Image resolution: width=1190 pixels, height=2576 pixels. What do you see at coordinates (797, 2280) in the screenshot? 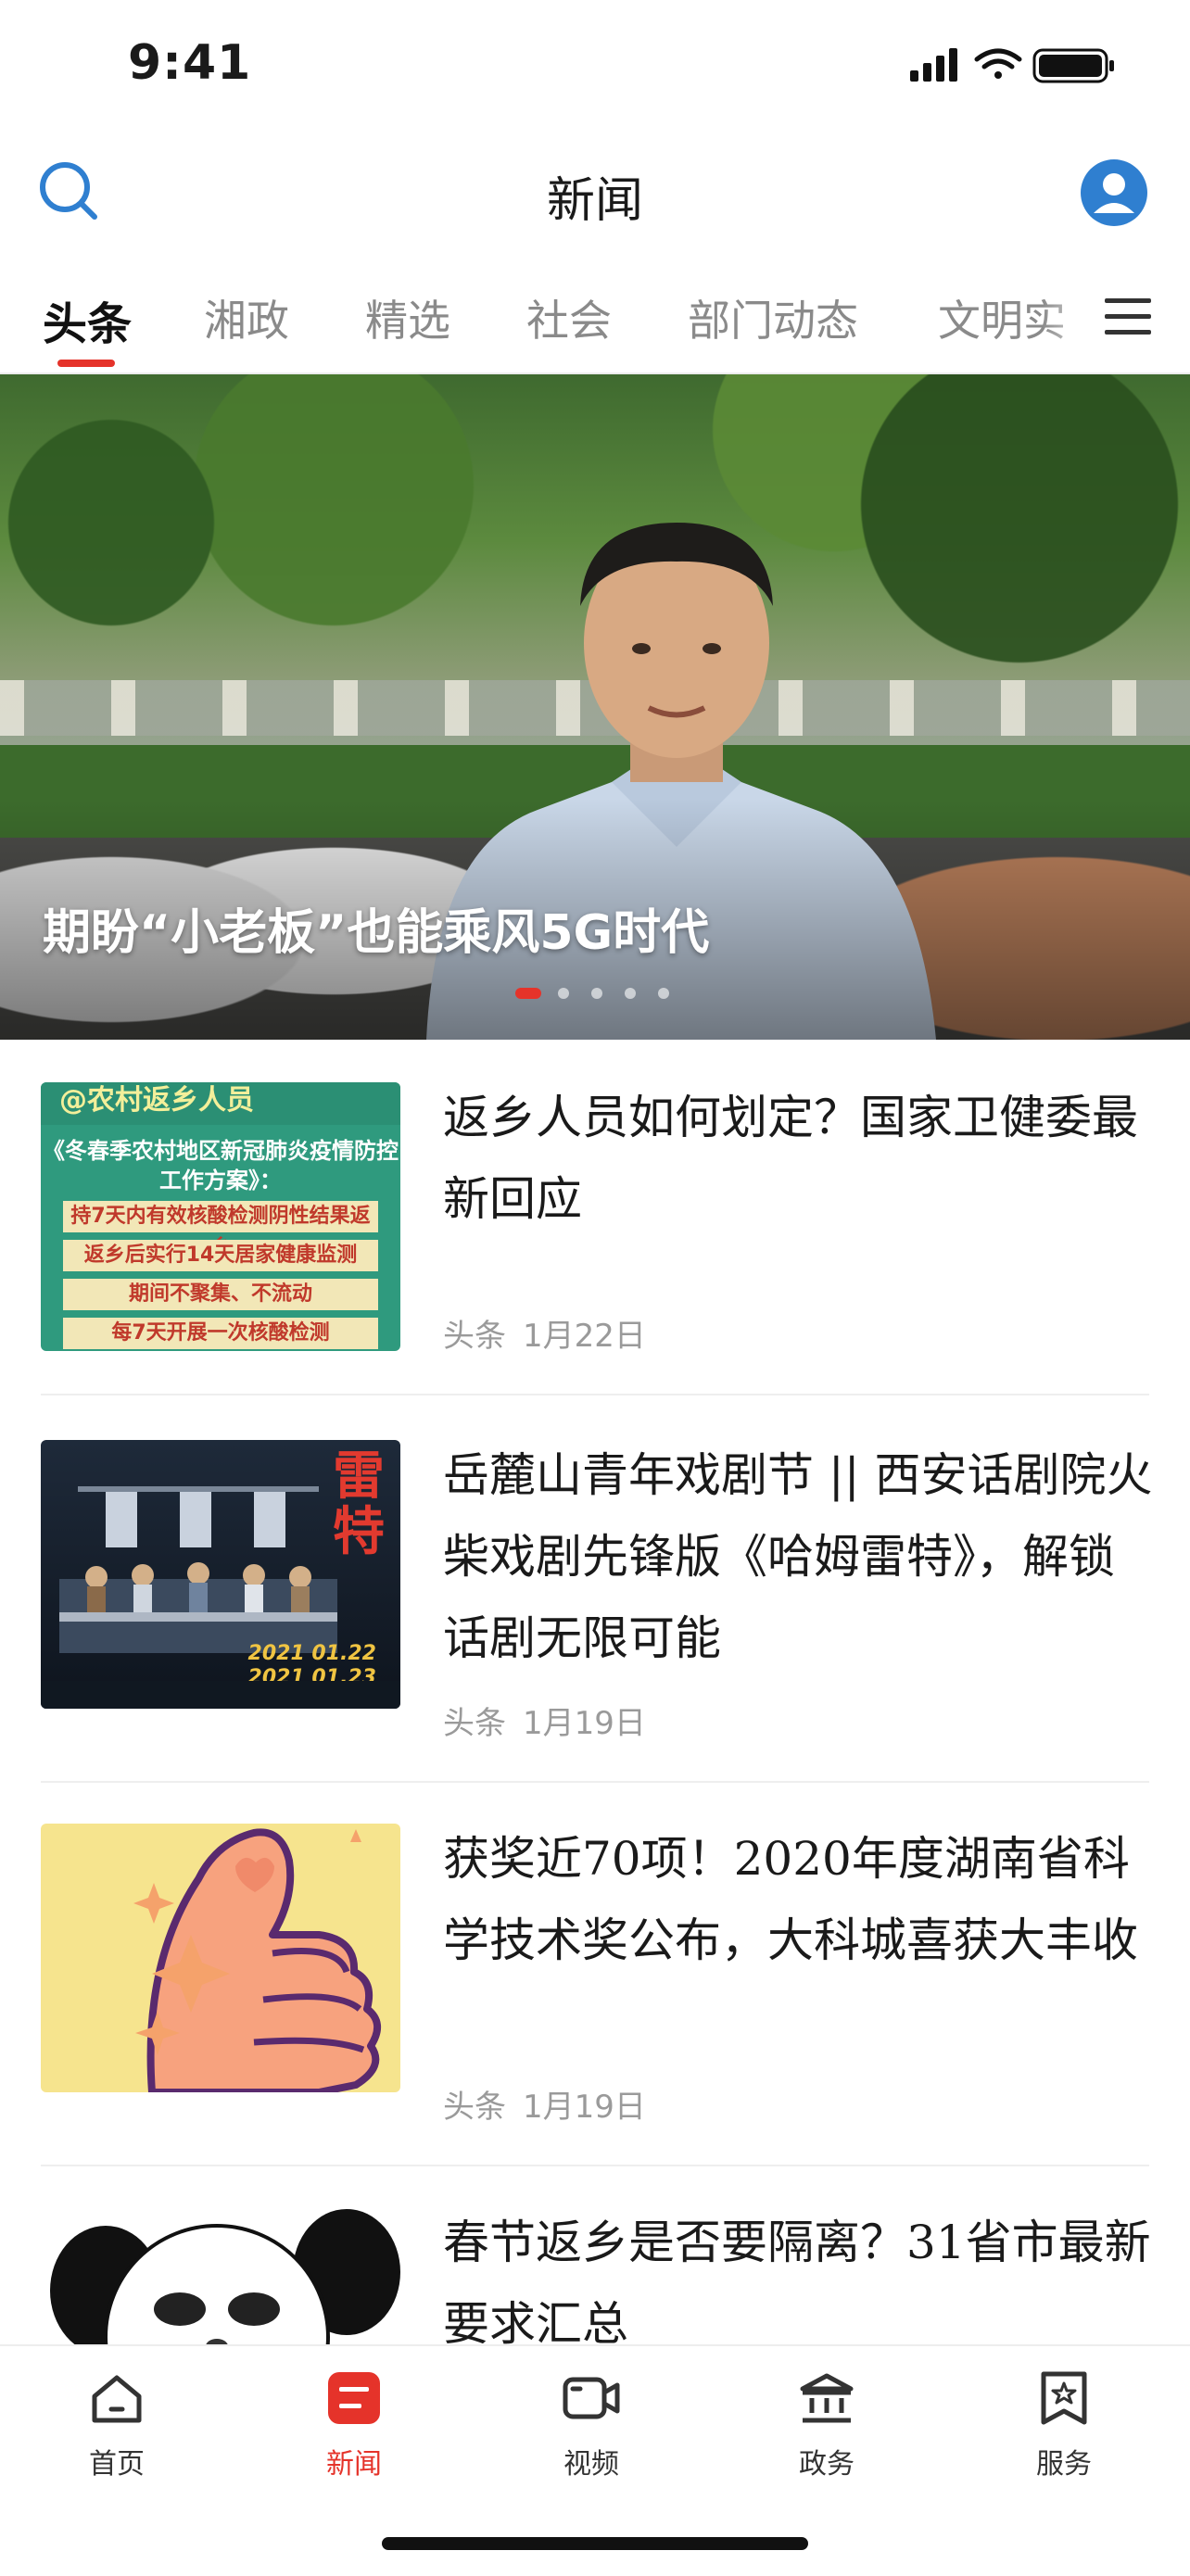
I see `news-title: 春节返乡是否要隔离？31省市最新要求汇总` at bounding box center [797, 2280].